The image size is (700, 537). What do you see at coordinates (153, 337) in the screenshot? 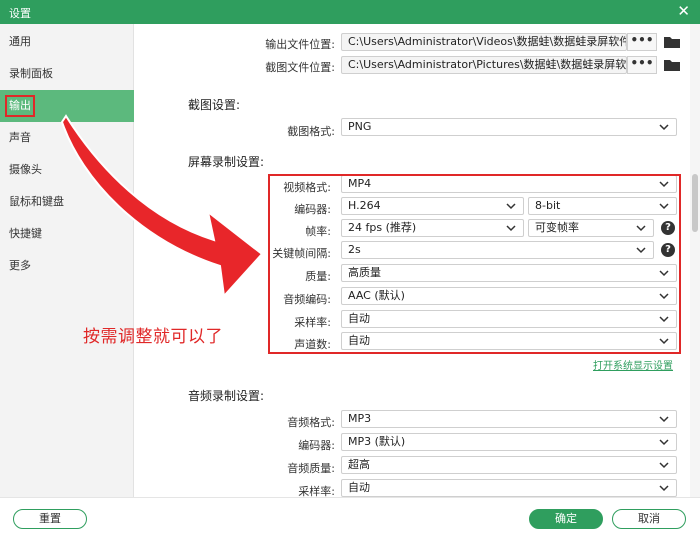
I see `annotation-text: 按需调整就可以了` at bounding box center [153, 337].